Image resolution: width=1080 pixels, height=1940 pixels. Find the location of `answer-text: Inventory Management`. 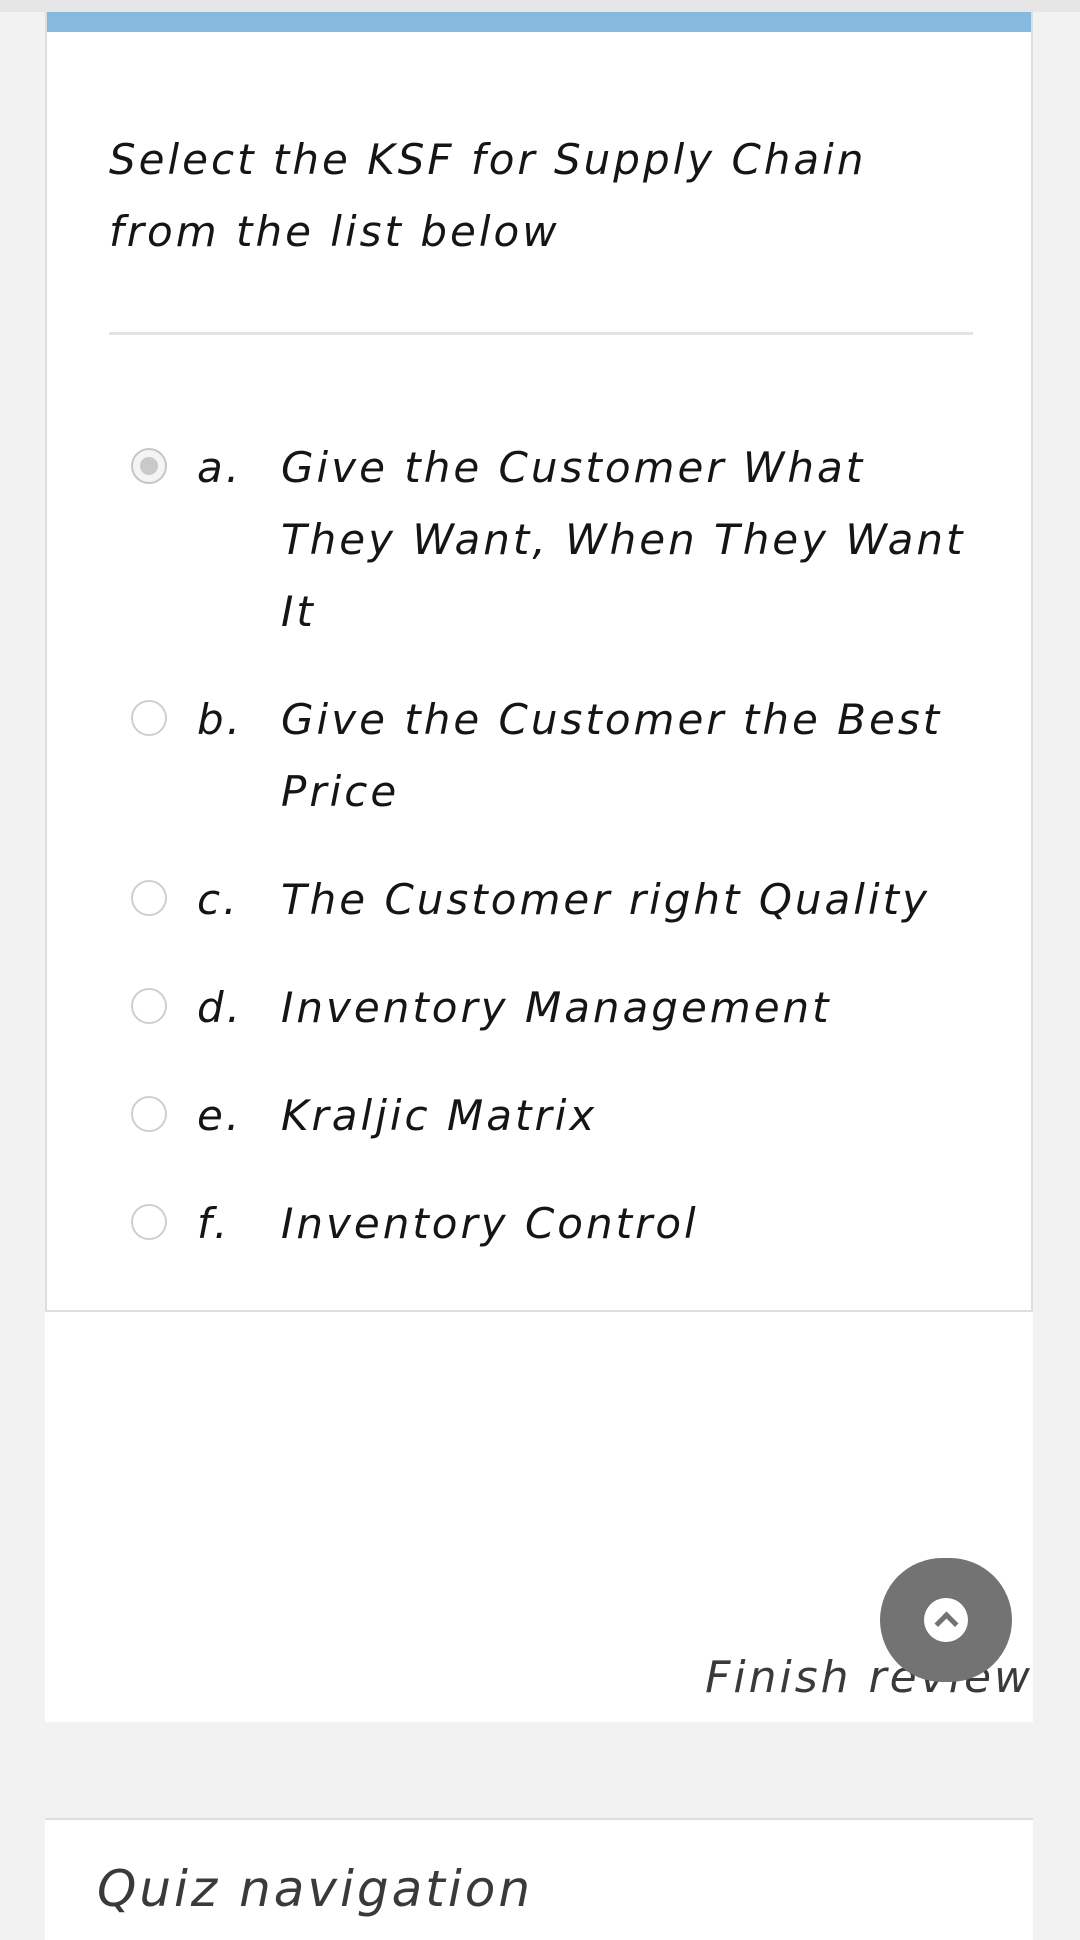

answer-text: Inventory Management is located at coordinates (556, 1007).